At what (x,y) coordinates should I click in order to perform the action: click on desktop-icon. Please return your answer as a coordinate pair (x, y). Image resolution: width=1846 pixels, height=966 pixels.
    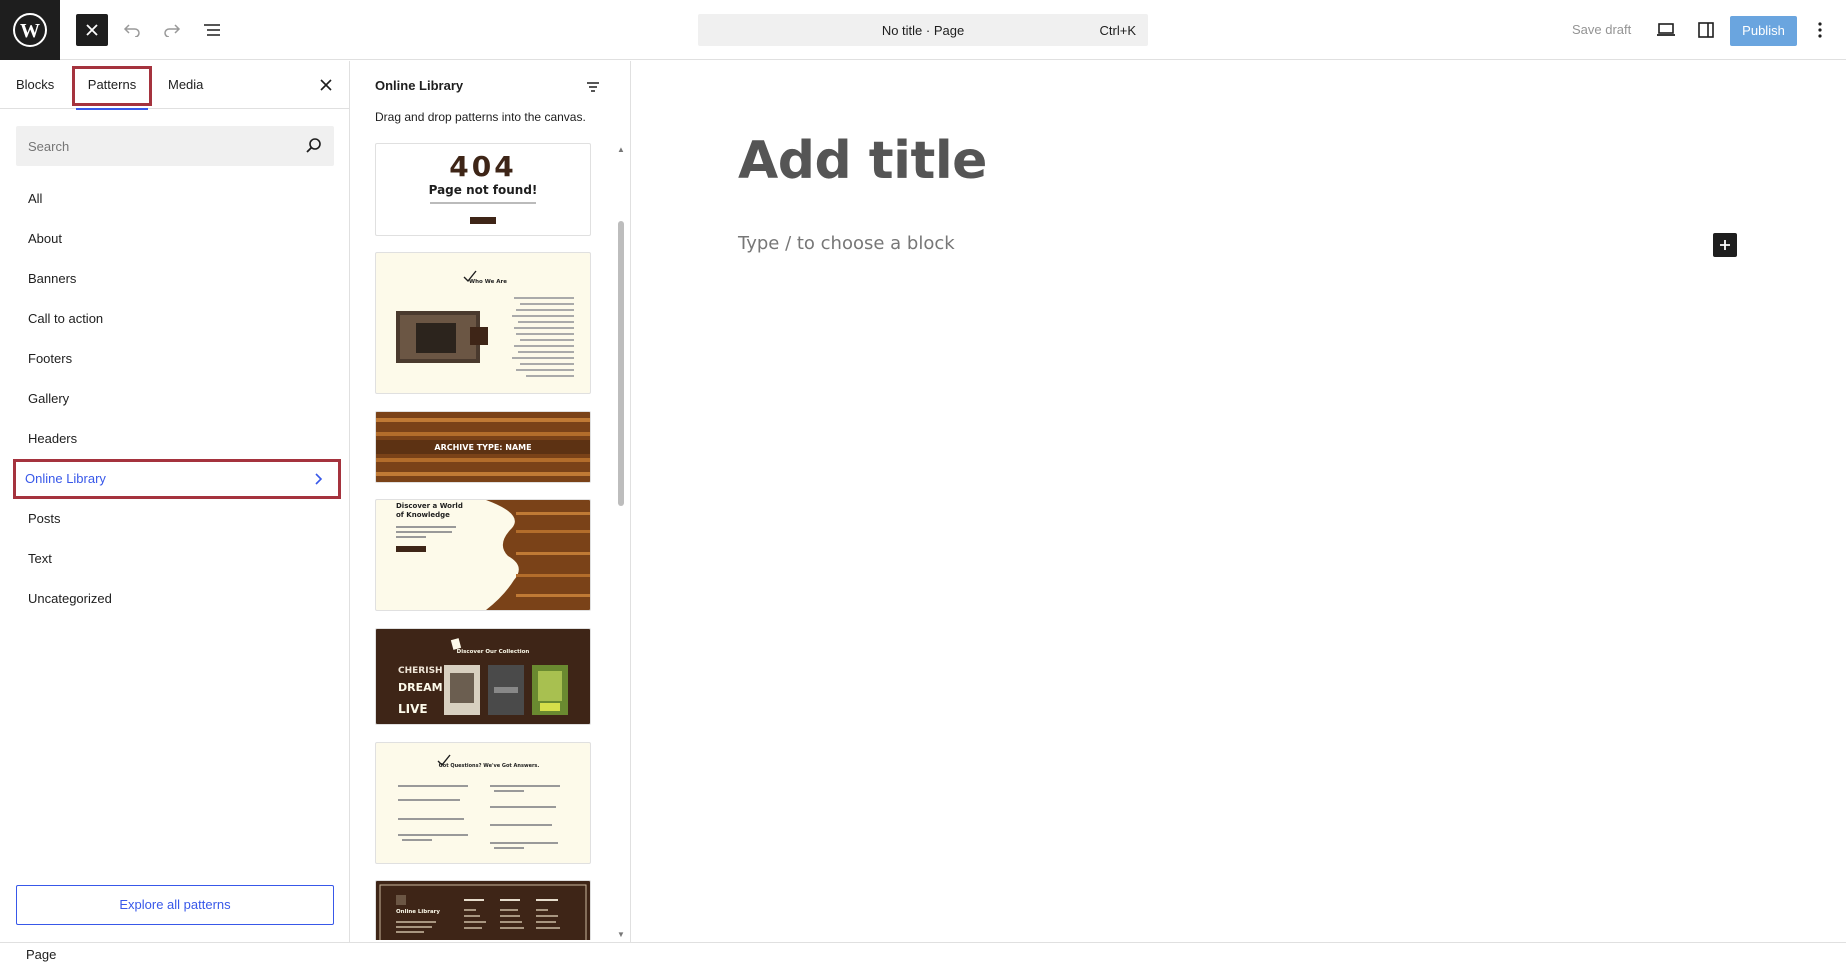
    Looking at the image, I should click on (1666, 29).